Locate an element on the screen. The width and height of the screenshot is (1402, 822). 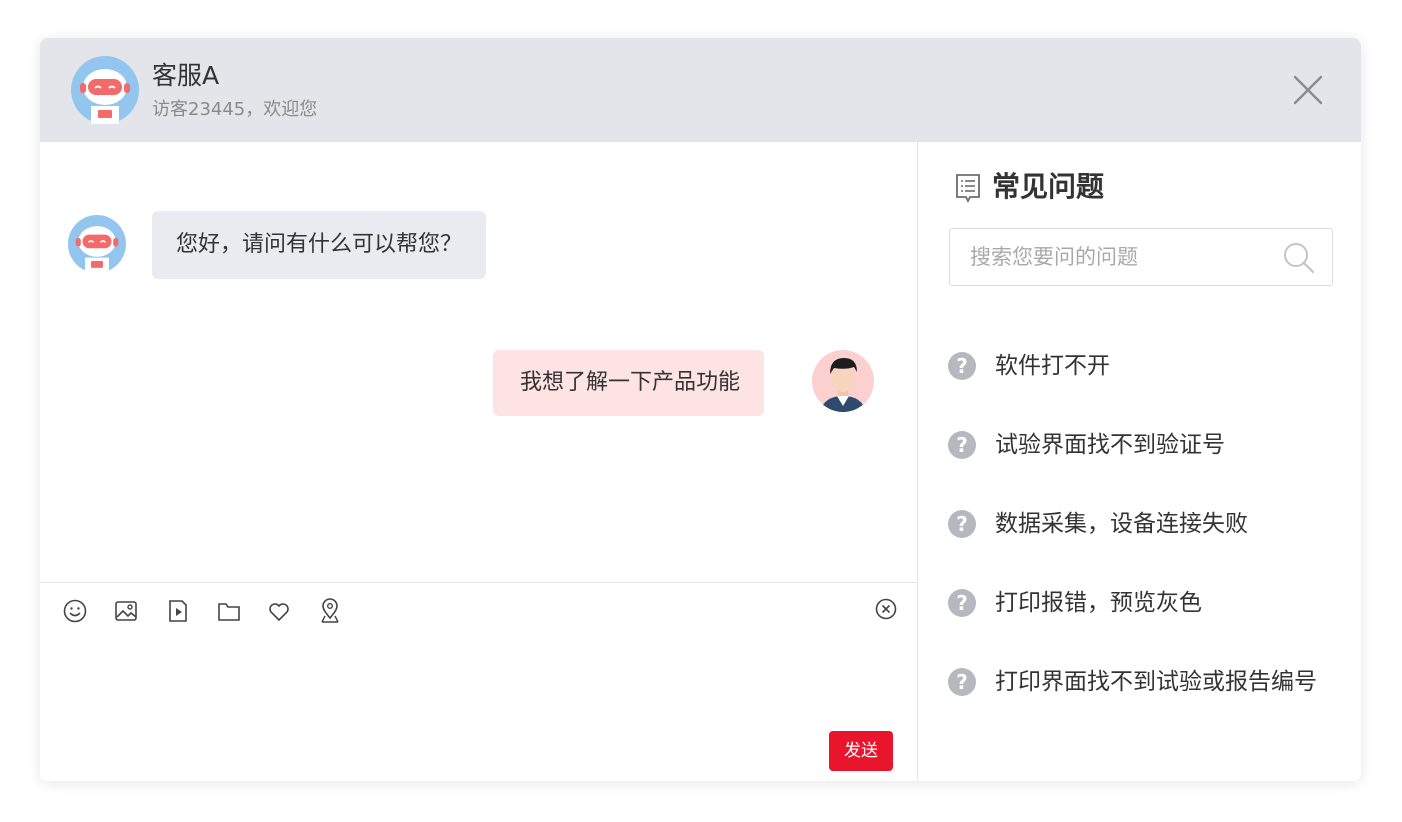
user-message-bubble: 我想了解一下产品功能 is located at coordinates (629, 383).